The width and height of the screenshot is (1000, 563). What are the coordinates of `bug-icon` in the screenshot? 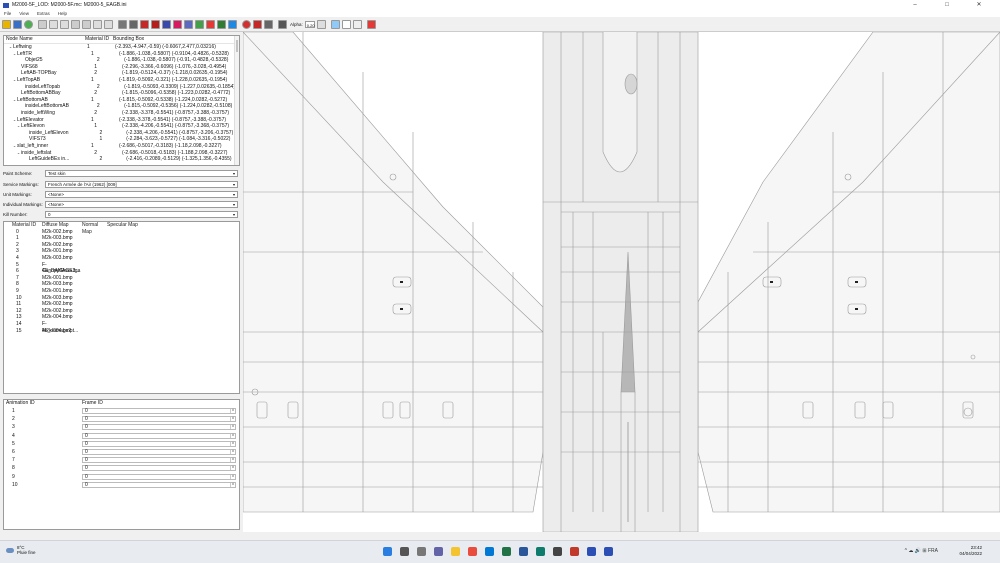 It's located at (257, 24).